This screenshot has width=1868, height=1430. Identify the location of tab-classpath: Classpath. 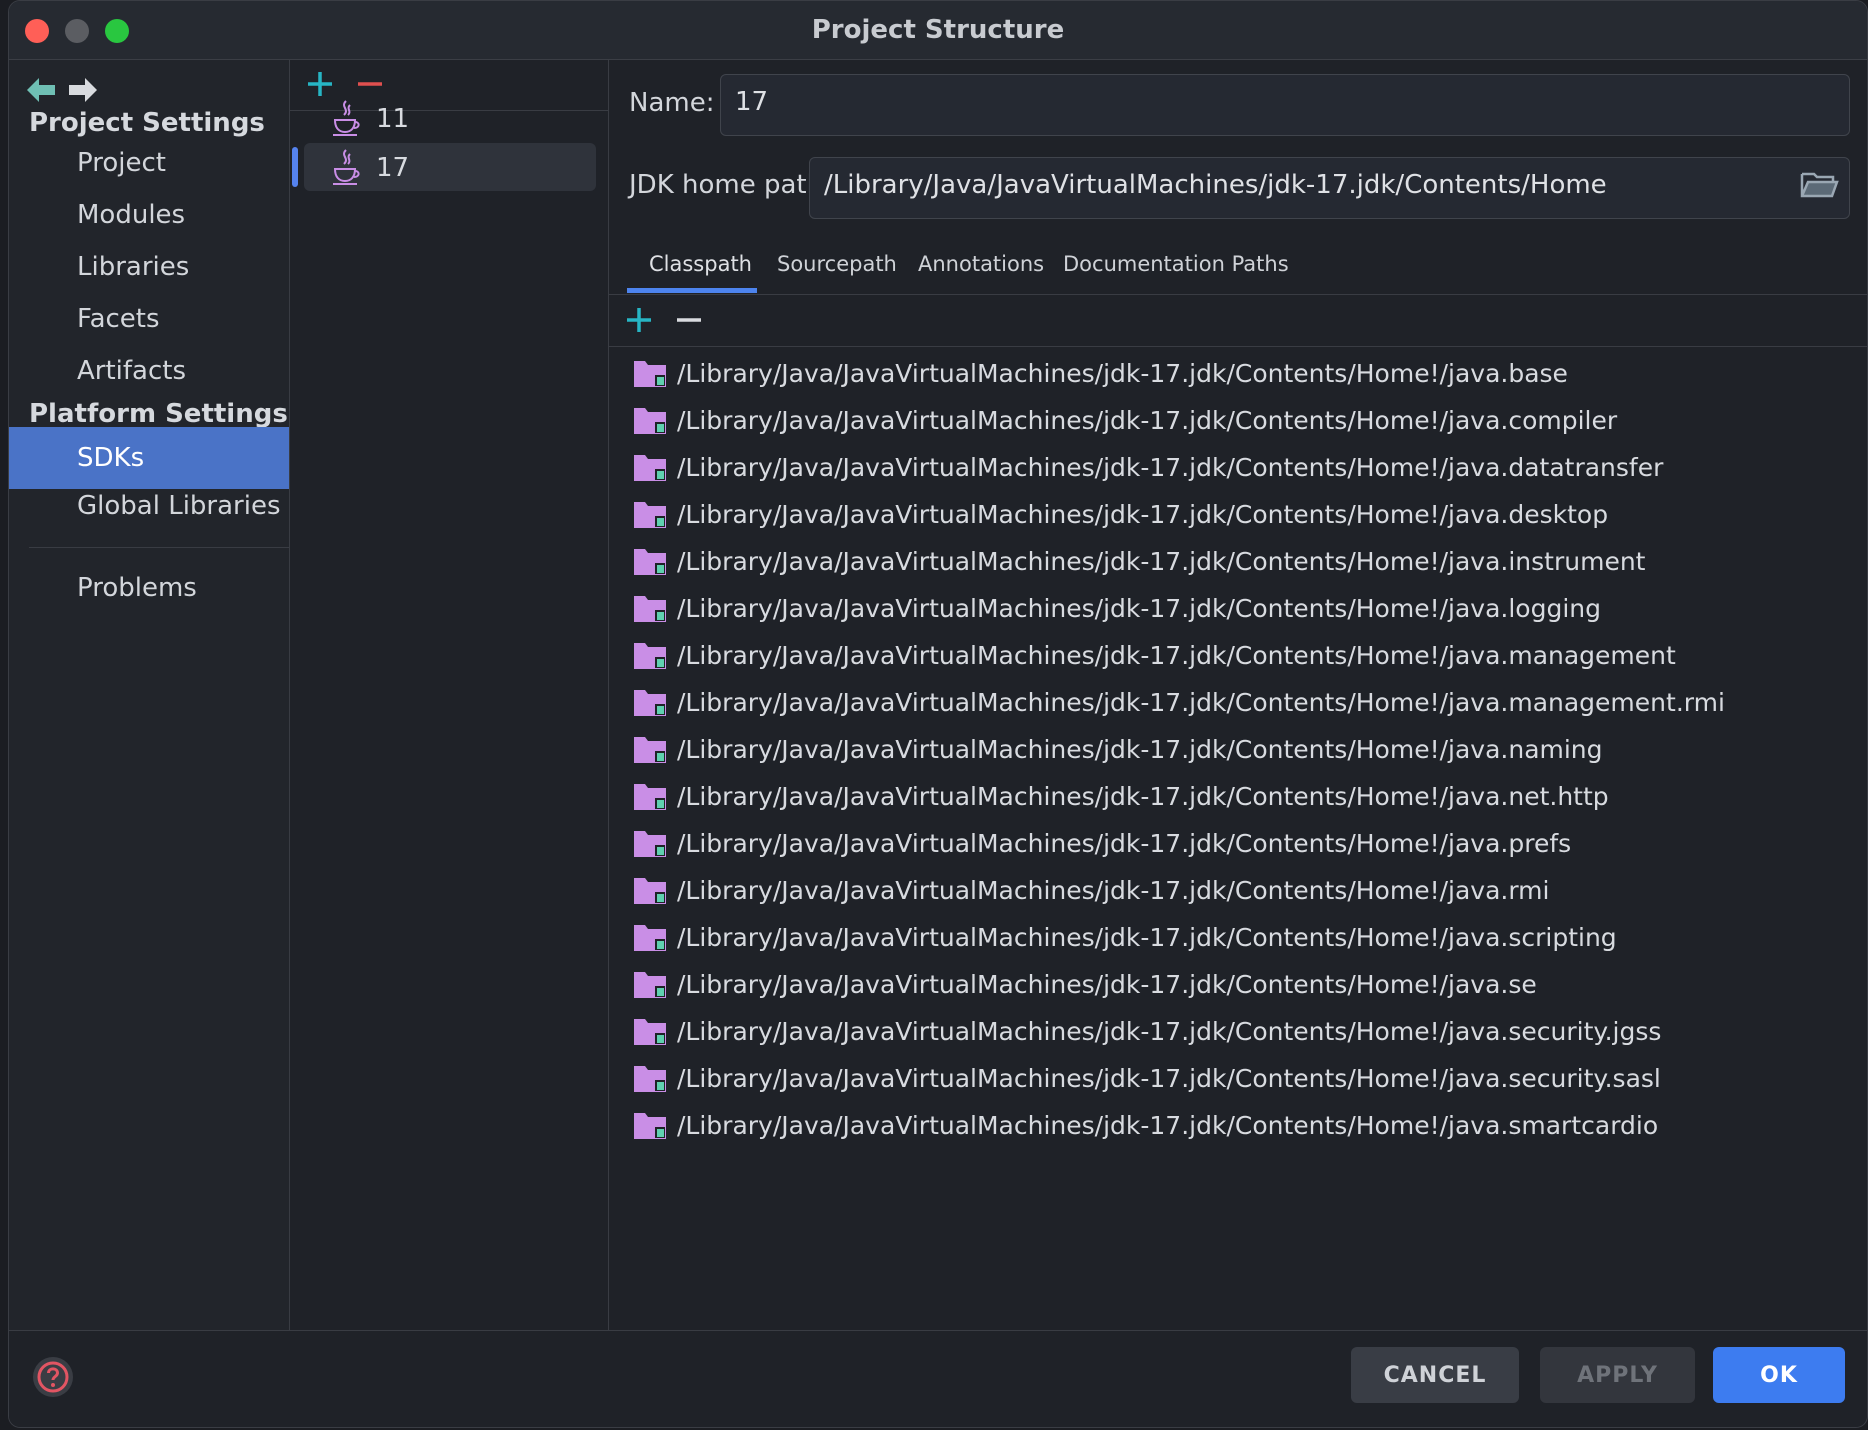
(700, 264).